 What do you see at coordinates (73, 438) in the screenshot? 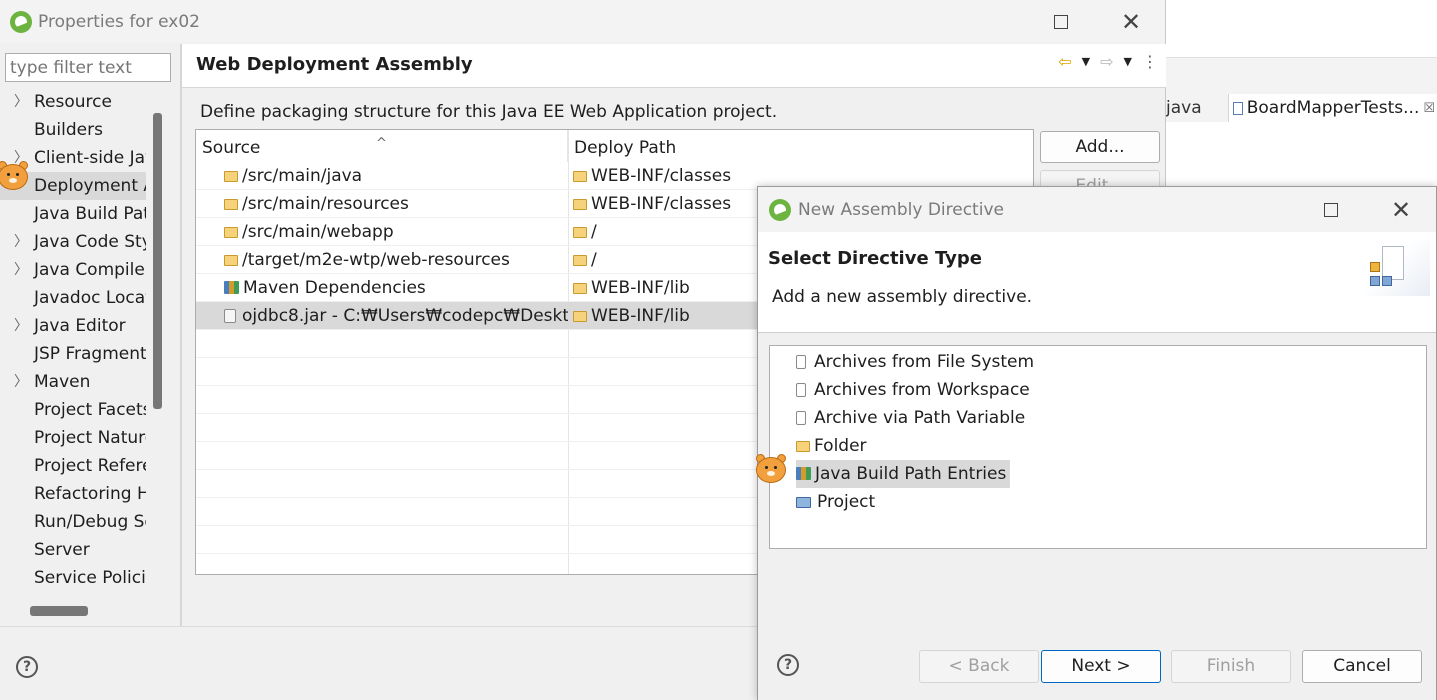
I see `nav-item-project-natures: Project Natures` at bounding box center [73, 438].